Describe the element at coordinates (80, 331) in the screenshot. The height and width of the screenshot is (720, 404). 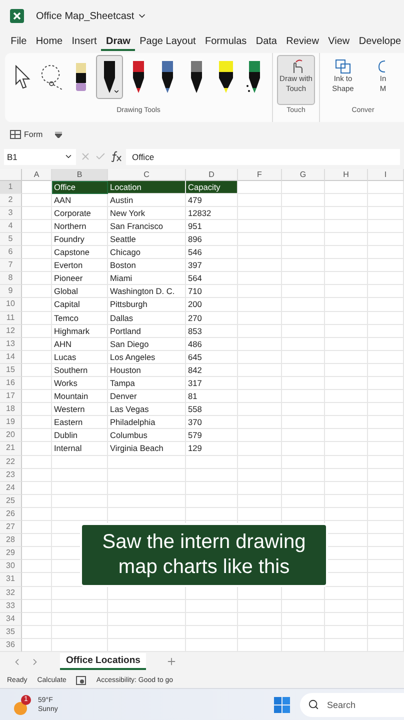
I see `table-cell: Highmark` at that location.